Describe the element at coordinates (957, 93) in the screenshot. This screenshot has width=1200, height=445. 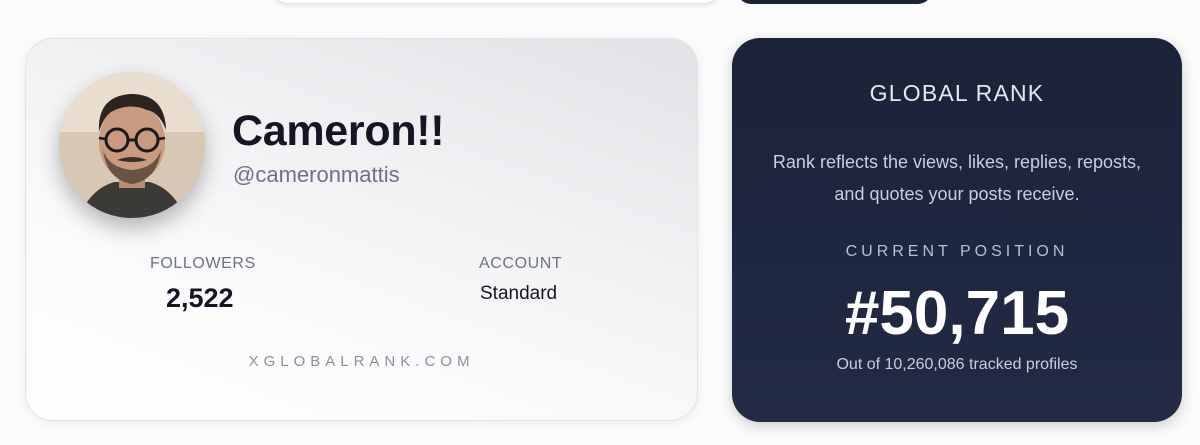
I see `rank-title: GLOBAL RANK` at that location.